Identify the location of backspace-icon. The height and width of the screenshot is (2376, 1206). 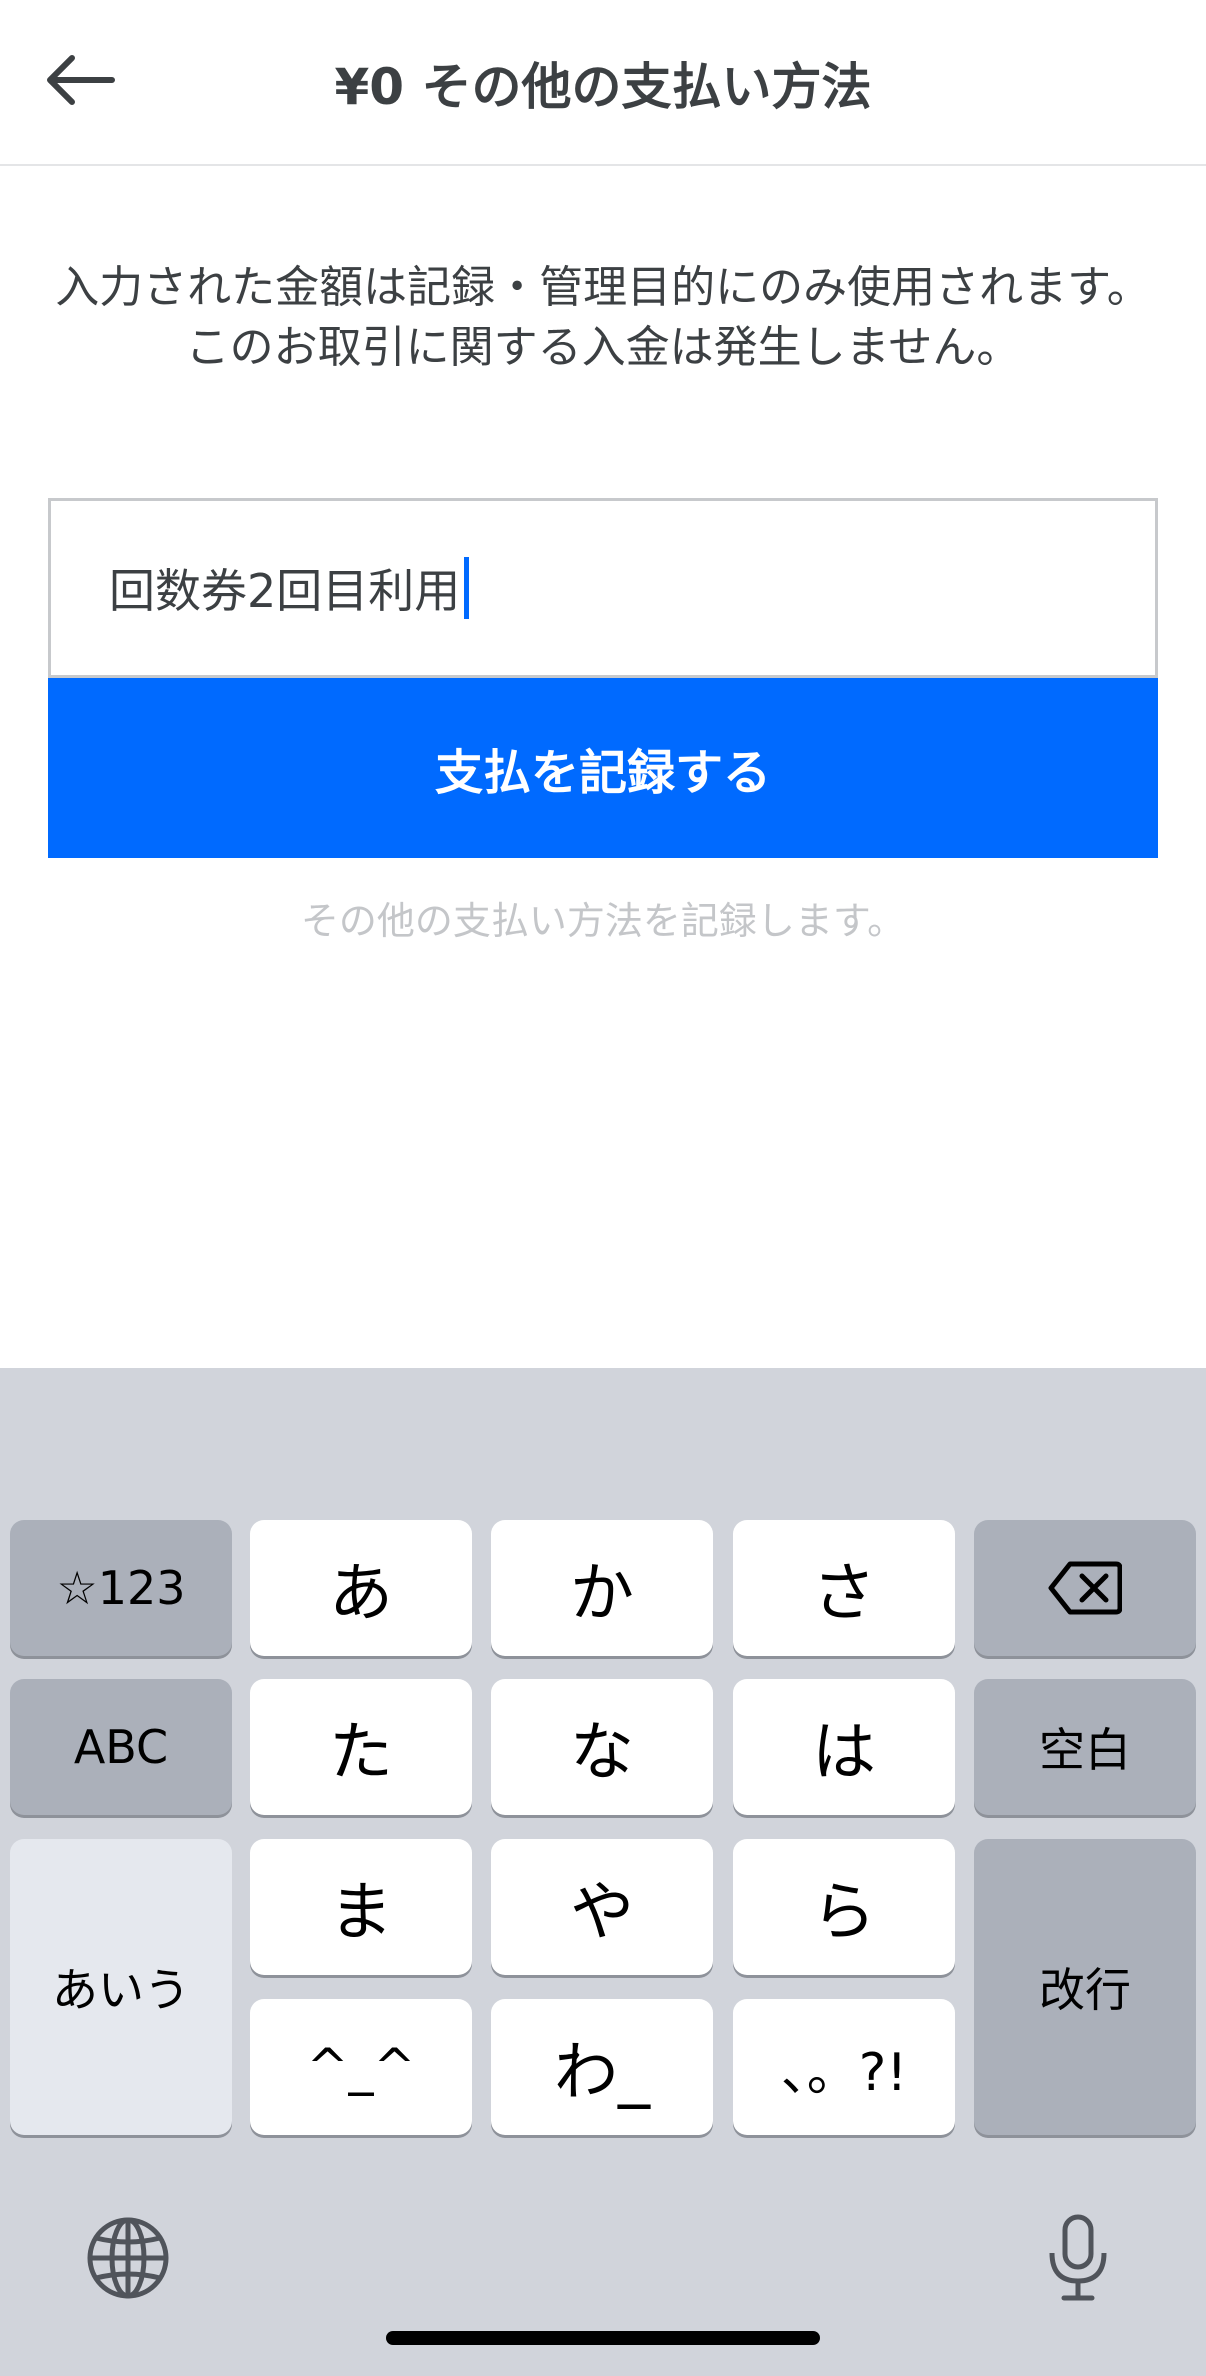
(1085, 1588).